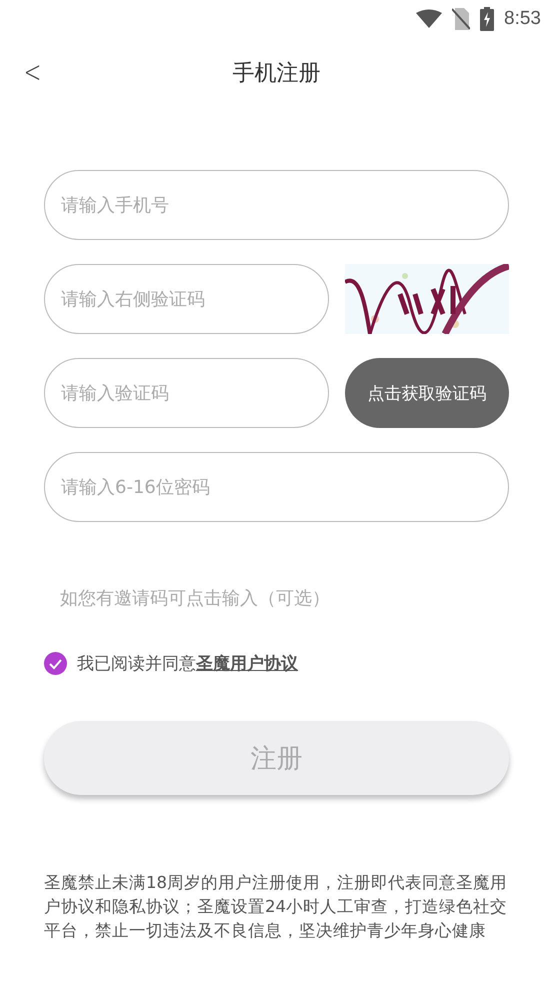  Describe the element at coordinates (429, 19) in the screenshot. I see `wifi-icon` at that location.